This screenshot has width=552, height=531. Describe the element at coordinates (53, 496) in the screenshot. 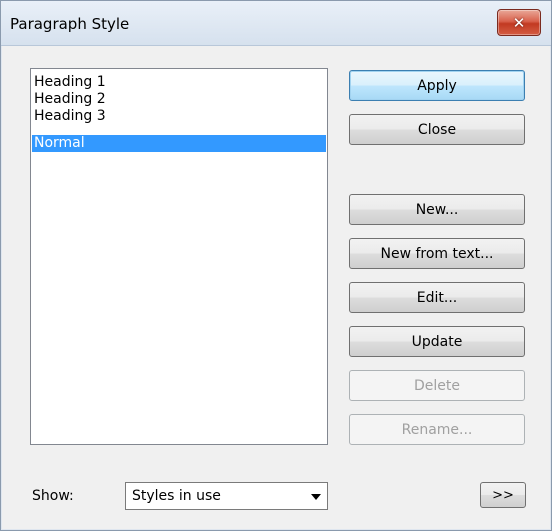

I see `show-label: Show:` at that location.